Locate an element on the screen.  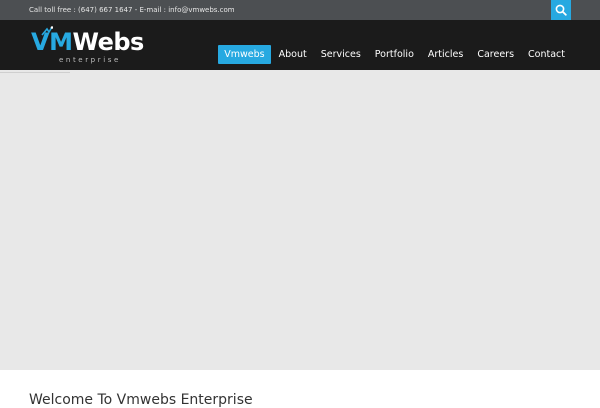
nav-item-vmwebs: Vmwebs is located at coordinates (244, 54).